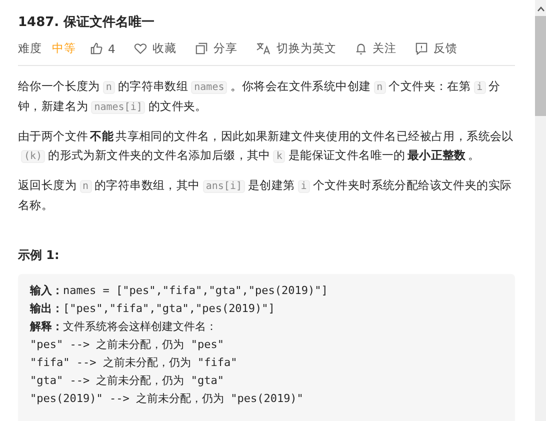  I want to click on bell-button: 关注, so click(375, 48).